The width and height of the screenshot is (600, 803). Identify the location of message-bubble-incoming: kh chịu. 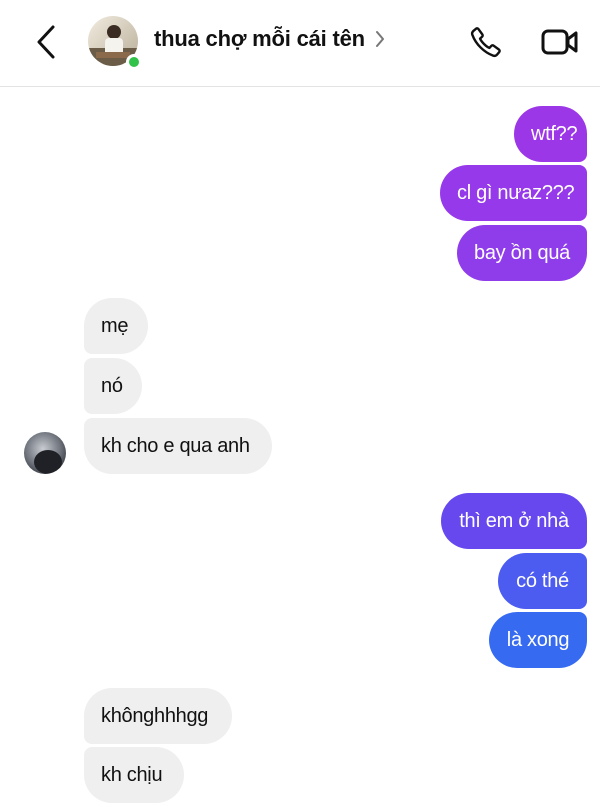
(134, 775).